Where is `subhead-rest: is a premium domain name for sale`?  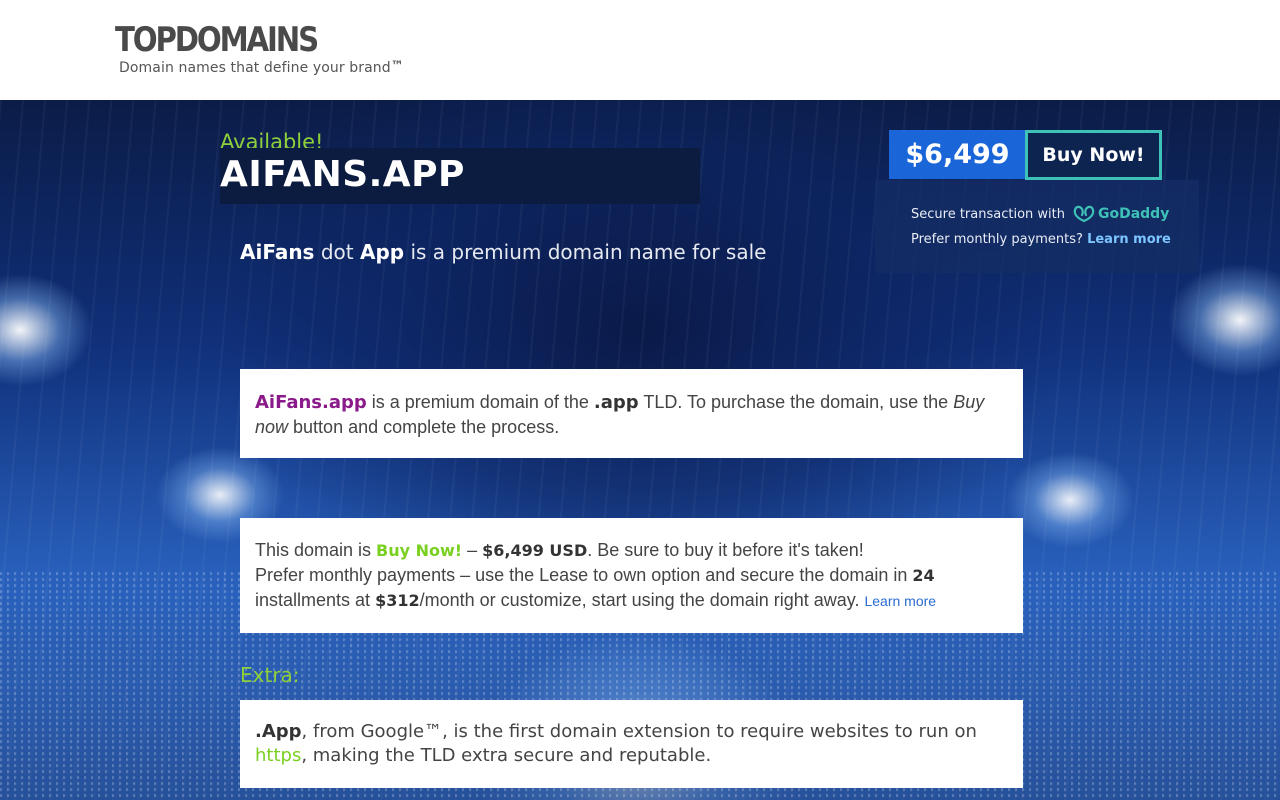
subhead-rest: is a premium domain name for sale is located at coordinates (585, 252).